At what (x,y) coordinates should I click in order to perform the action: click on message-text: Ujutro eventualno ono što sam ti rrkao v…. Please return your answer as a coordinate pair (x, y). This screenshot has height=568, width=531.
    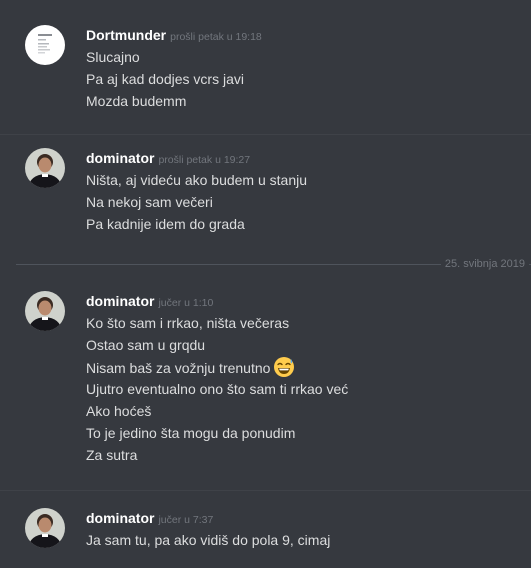
    Looking at the image, I should click on (217, 389).